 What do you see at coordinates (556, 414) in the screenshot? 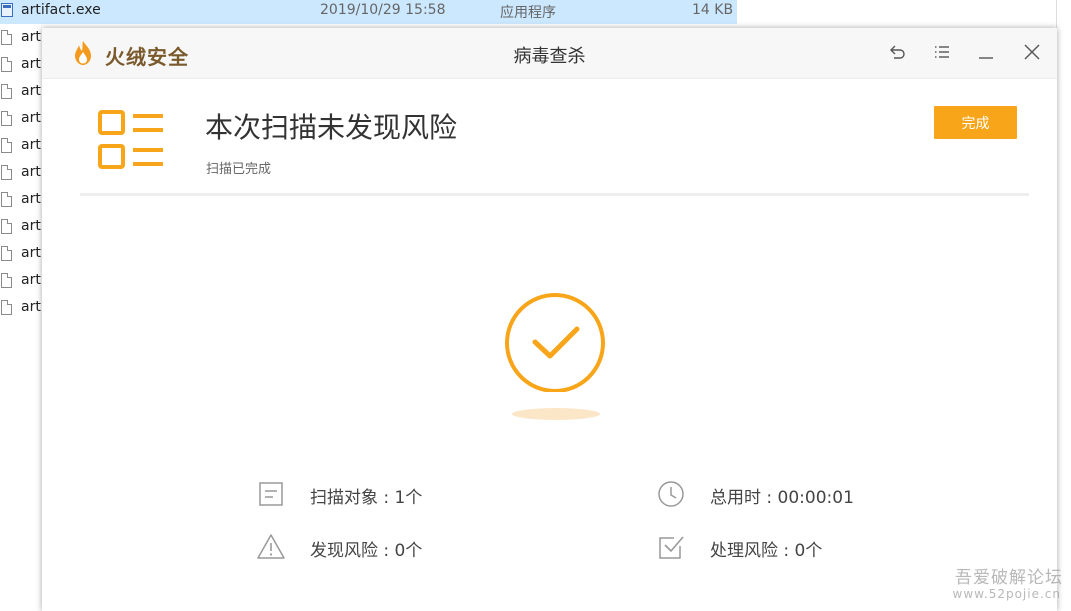
I see `check-shadow` at bounding box center [556, 414].